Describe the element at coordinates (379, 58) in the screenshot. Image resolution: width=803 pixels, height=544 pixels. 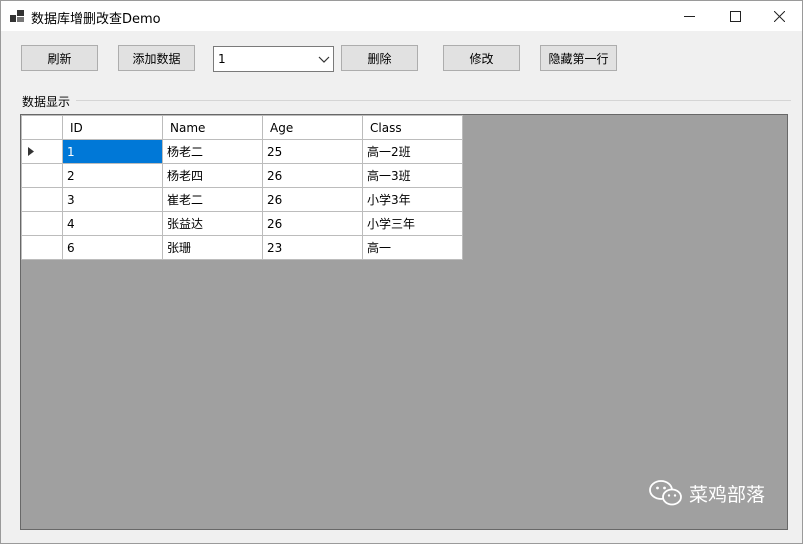
I see `delete-button: 删除` at that location.